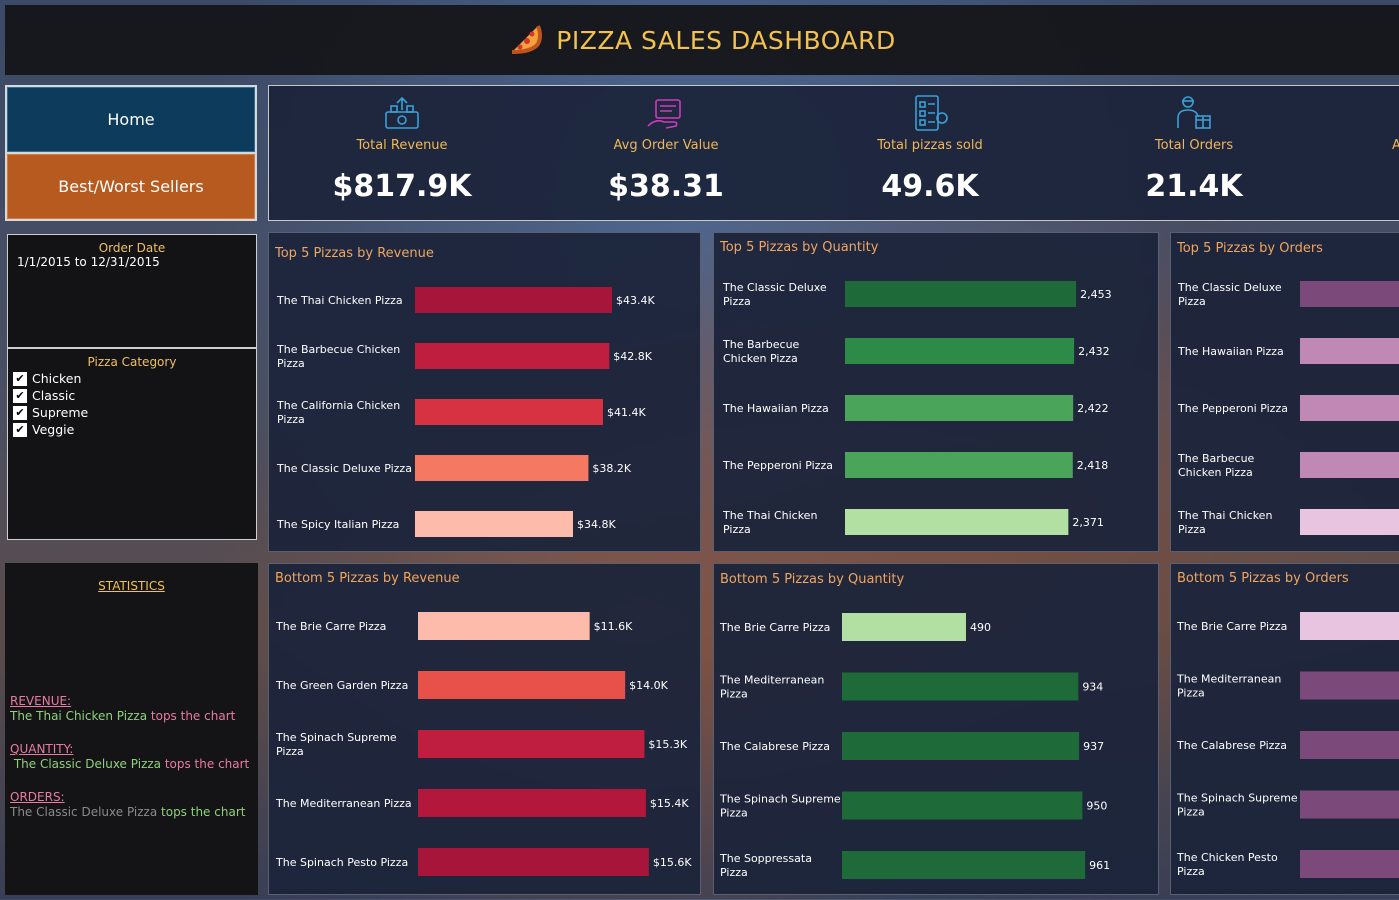 This screenshot has height=900, width=1399. I want to click on data-label: 2,418, so click(1093, 465).